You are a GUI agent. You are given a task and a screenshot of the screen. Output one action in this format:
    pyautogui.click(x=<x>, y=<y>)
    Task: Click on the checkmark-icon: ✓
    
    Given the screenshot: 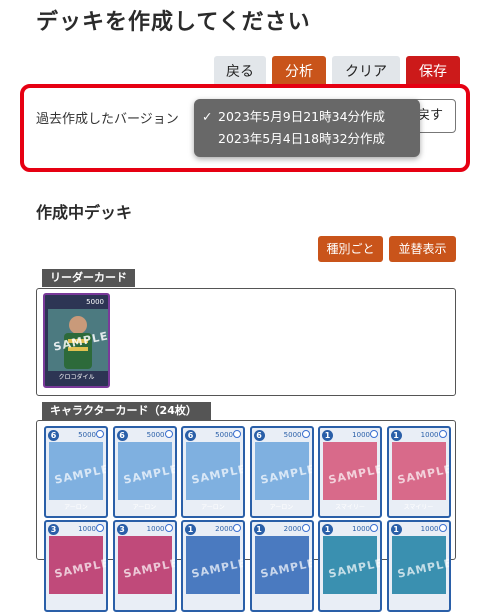 What is the action you would take?
    pyautogui.click(x=207, y=116)
    